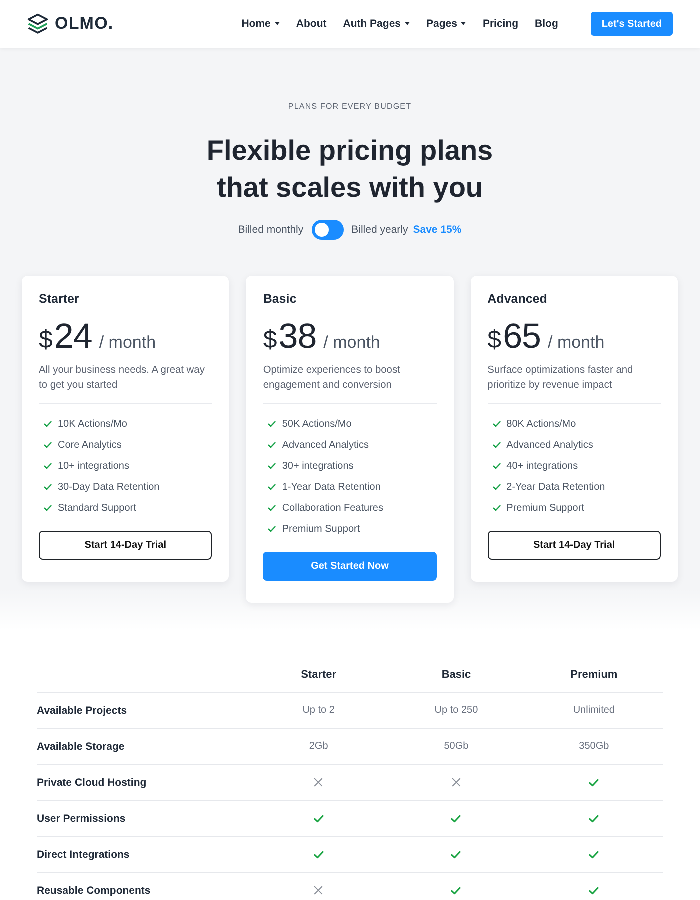 The width and height of the screenshot is (700, 900). I want to click on feature-text: 10K Actions/Mo, so click(93, 424).